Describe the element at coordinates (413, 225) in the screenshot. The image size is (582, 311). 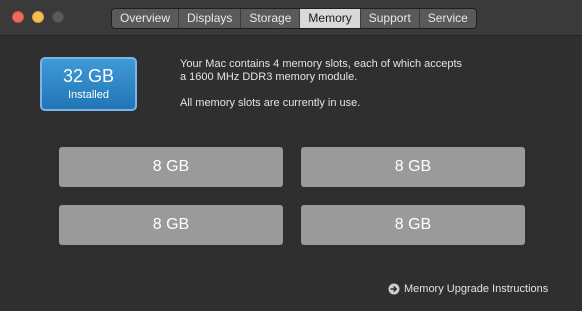
I see `memory-slot-4: 8 GB` at that location.